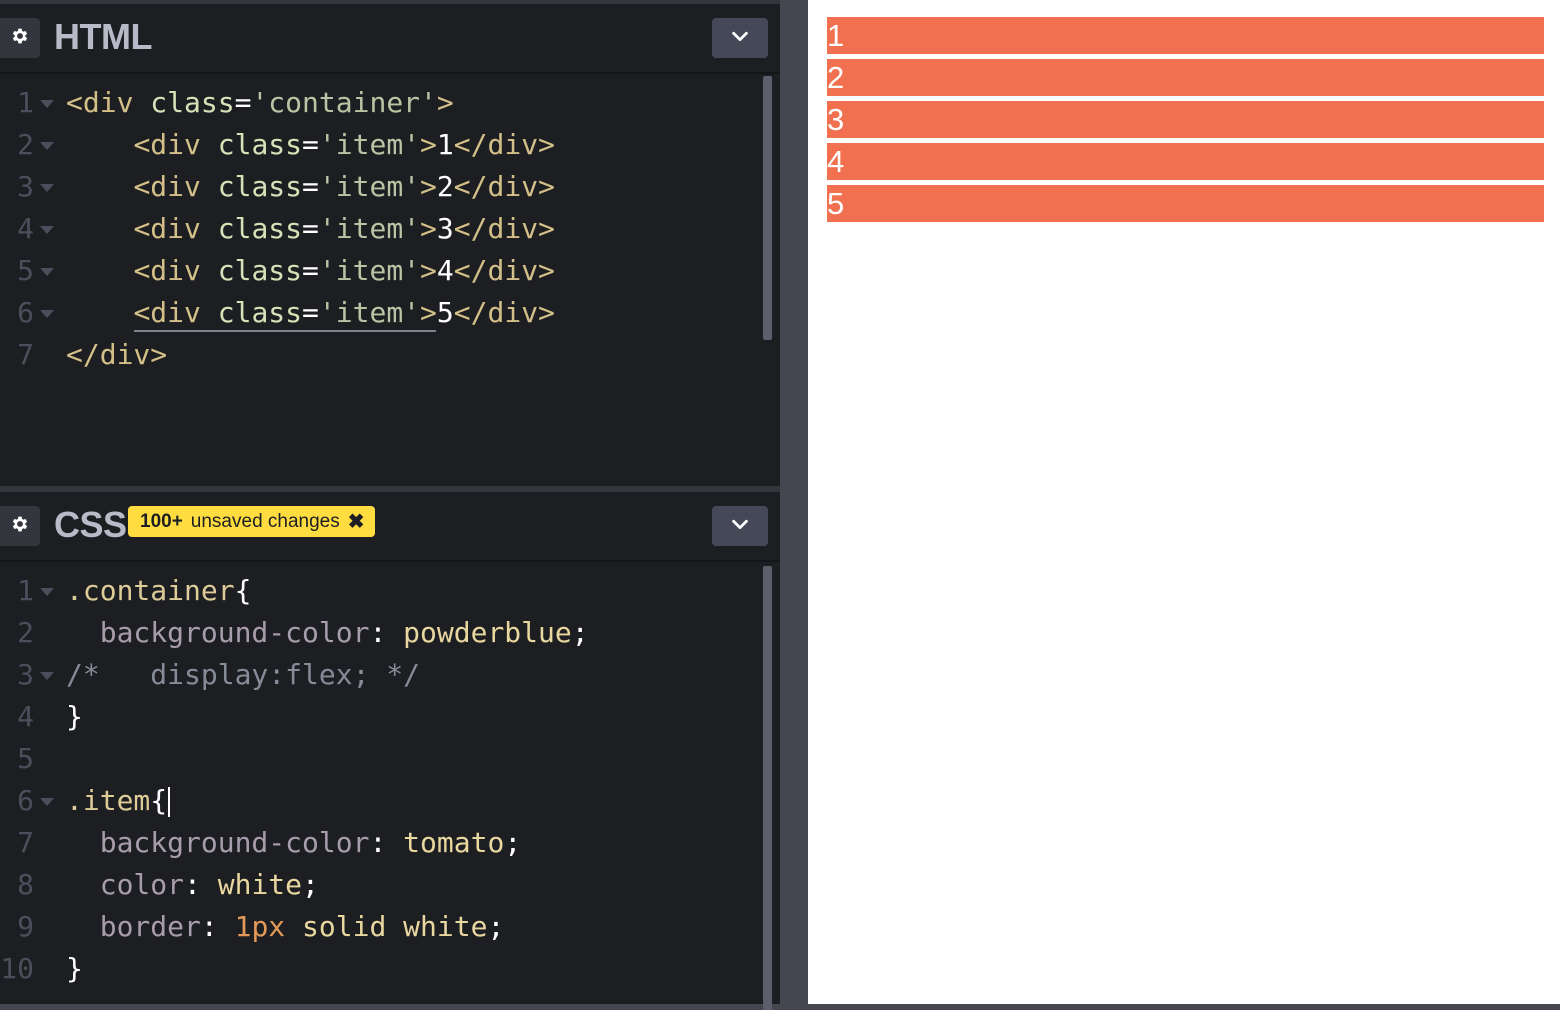 The height and width of the screenshot is (1010, 1560). I want to click on code-token: white, so click(260, 884).